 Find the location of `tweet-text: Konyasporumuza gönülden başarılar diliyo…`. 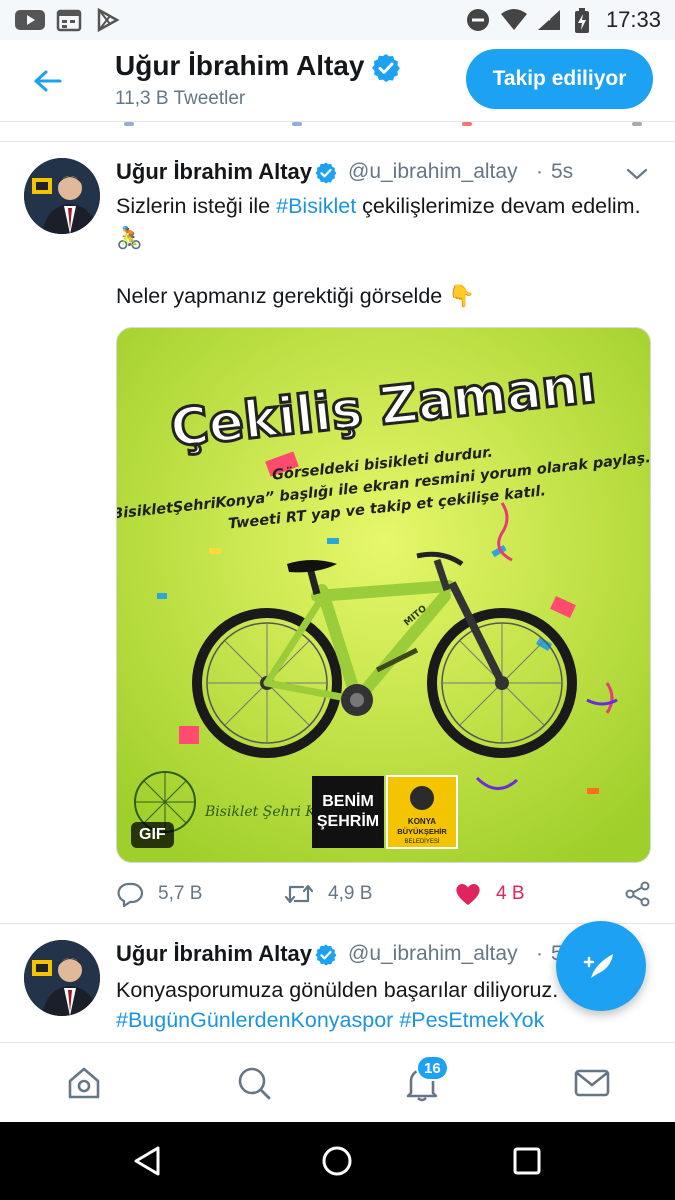

tweet-text: Konyasporumuza gönülden başarılar diliyo… is located at coordinates (337, 990).